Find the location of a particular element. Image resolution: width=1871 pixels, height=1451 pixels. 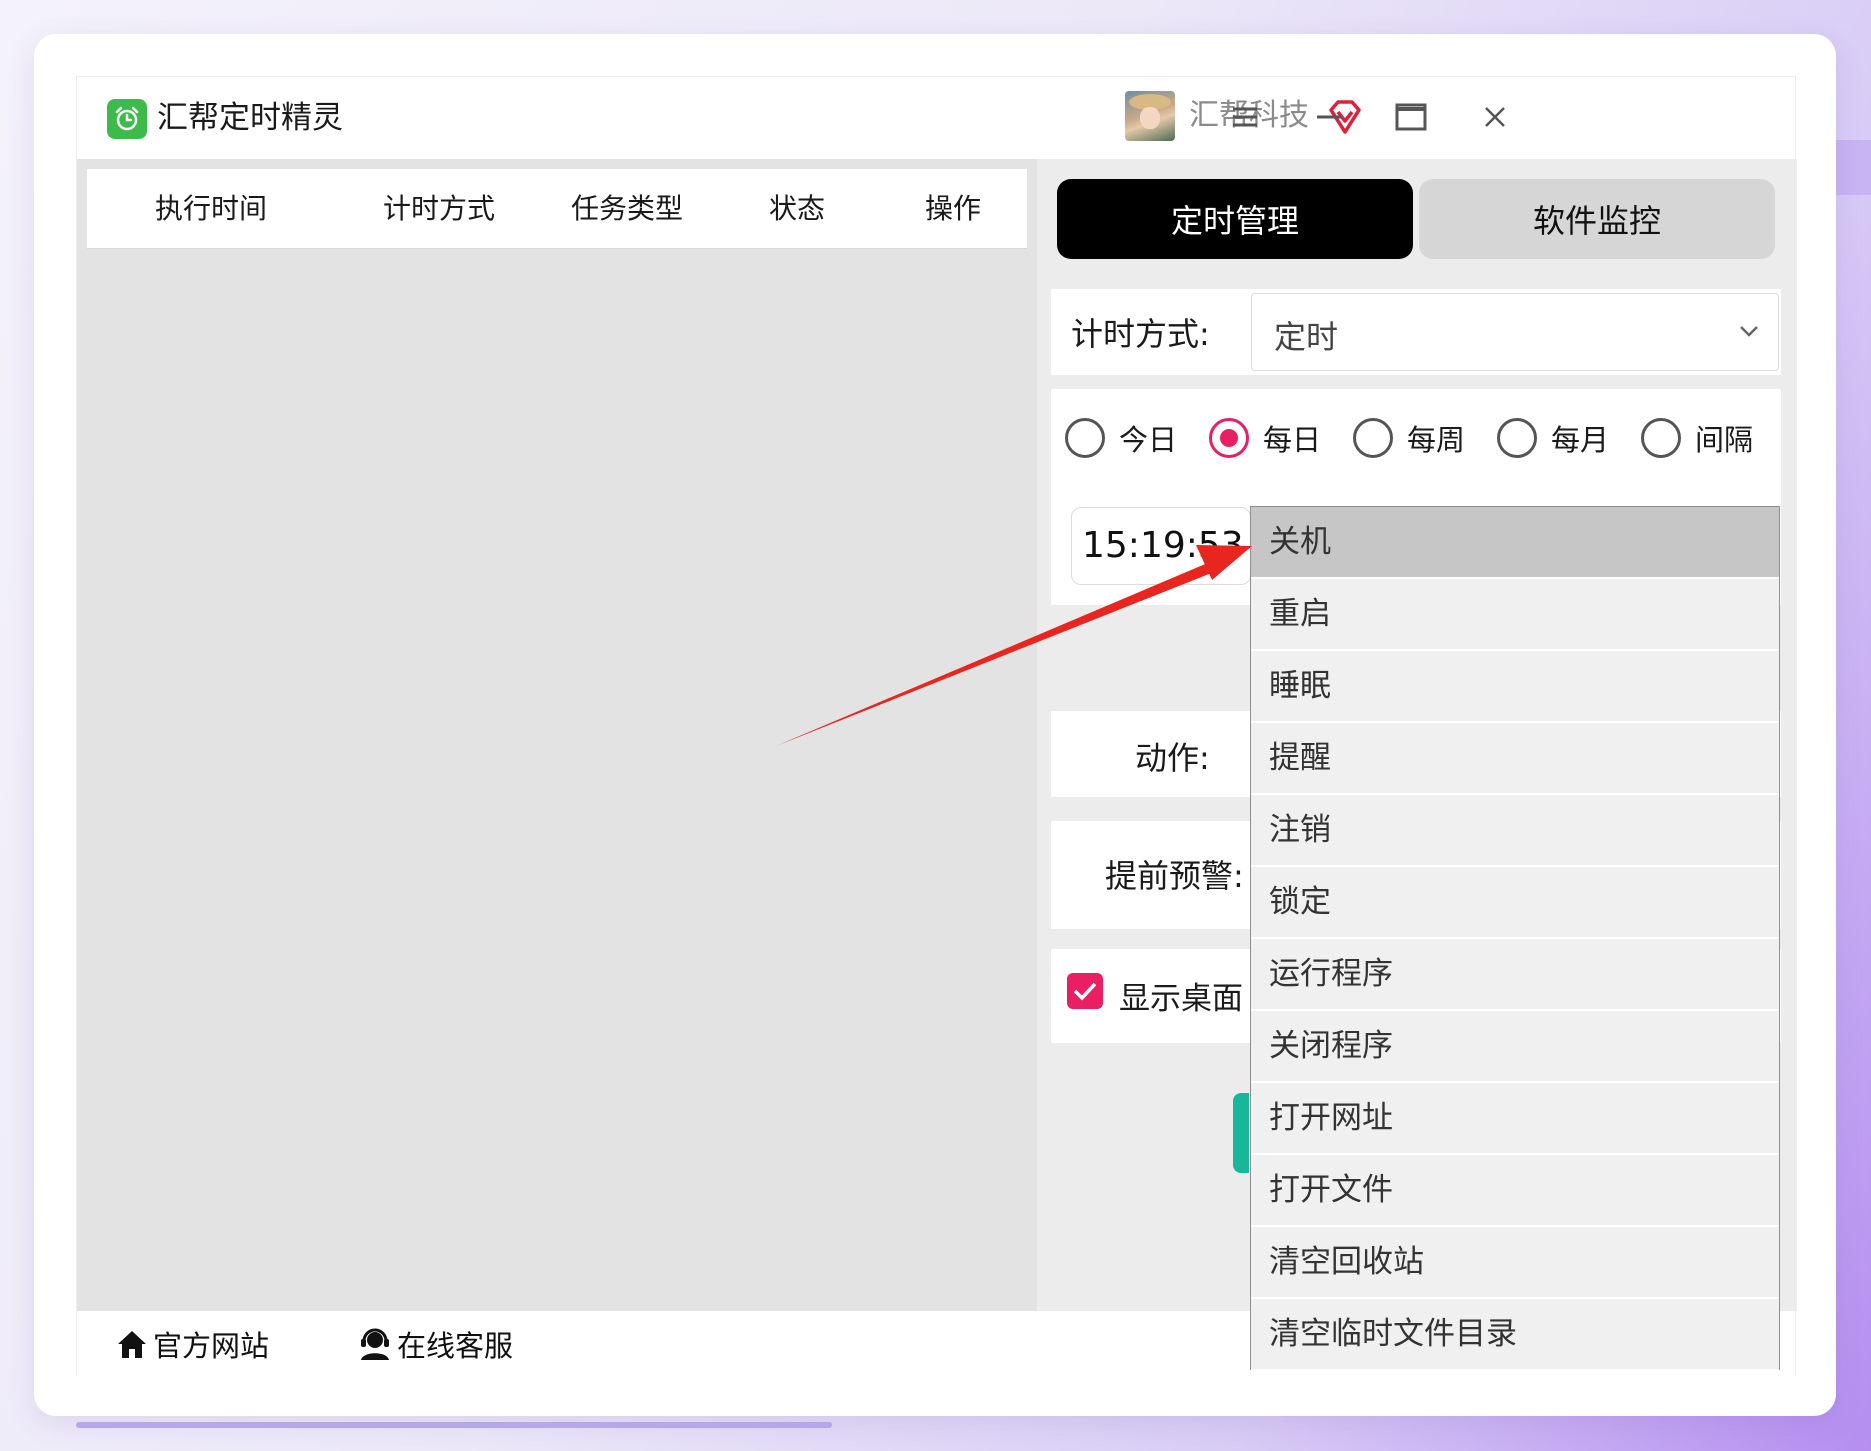

column-header: 计时方式 is located at coordinates (439, 209).